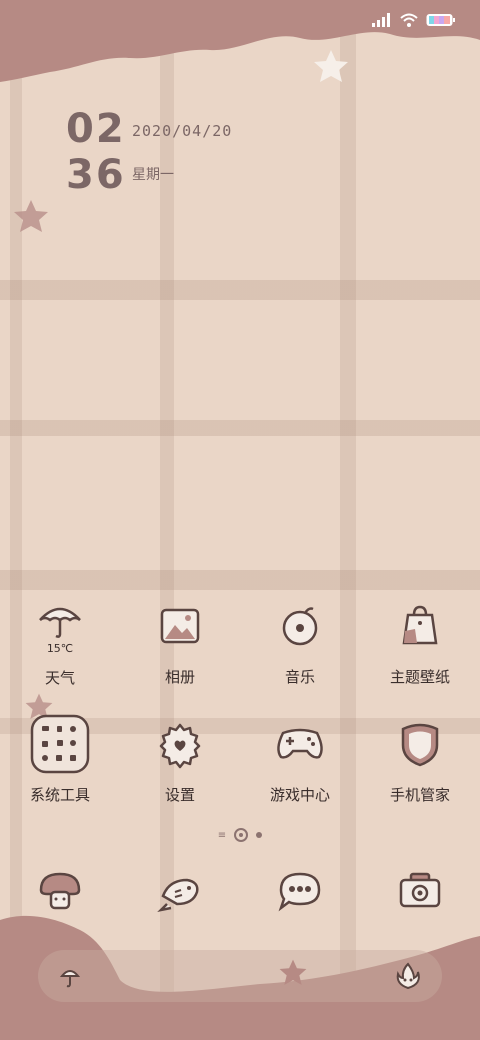 This screenshot has height=1040, width=480. What do you see at coordinates (420, 744) in the screenshot?
I see `shield-icon` at bounding box center [420, 744].